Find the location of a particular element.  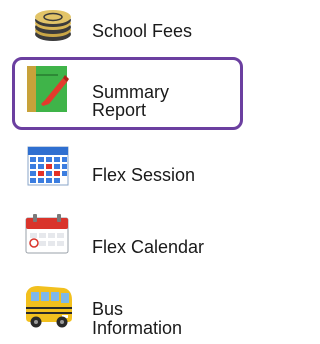

menu-item-label: Flex Calendar is located at coordinates (148, 247).